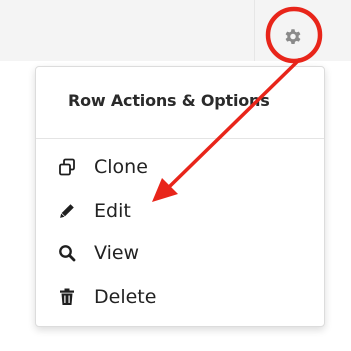 This screenshot has height=351, width=351. I want to click on menu-item-edit: Edit, so click(180, 211).